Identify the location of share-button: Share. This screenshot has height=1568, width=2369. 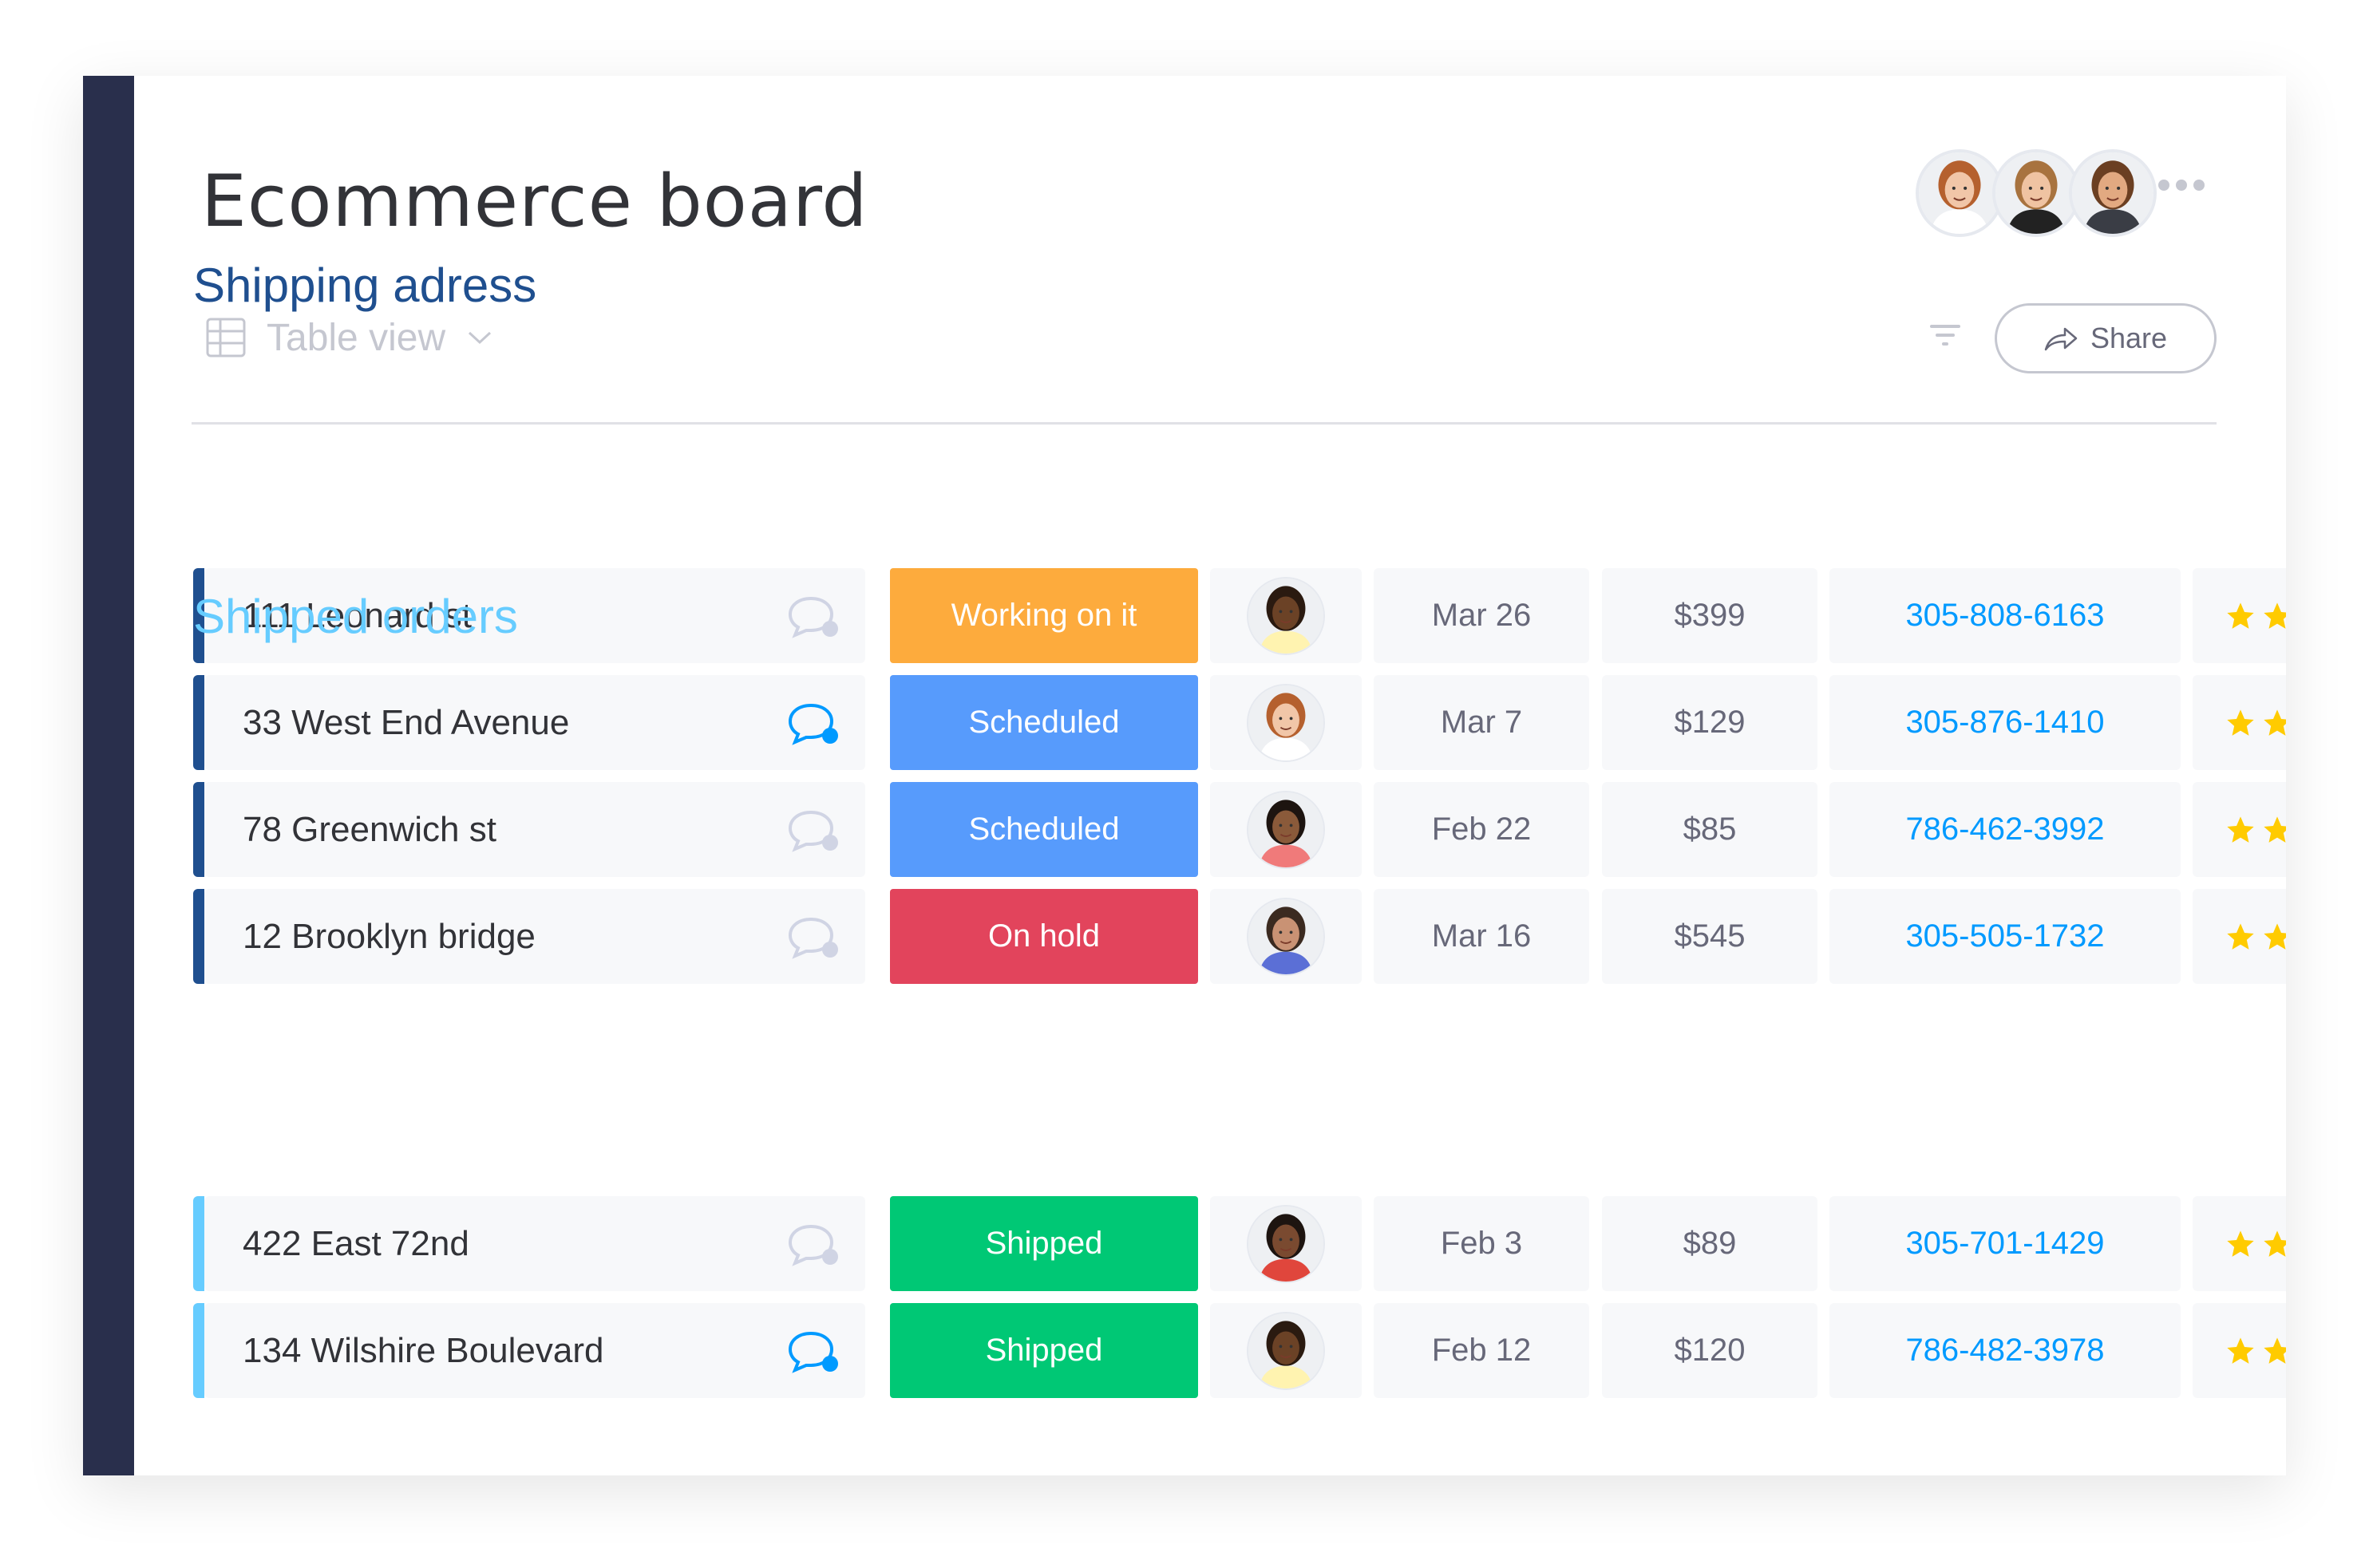
(2106, 338).